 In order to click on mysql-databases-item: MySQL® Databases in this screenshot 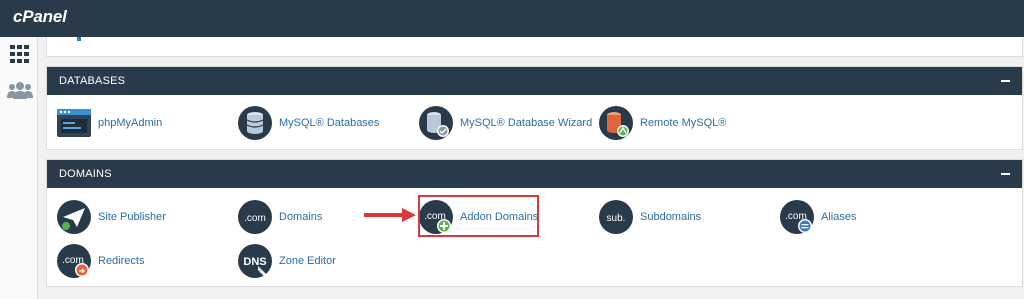, I will do `click(308, 123)`.